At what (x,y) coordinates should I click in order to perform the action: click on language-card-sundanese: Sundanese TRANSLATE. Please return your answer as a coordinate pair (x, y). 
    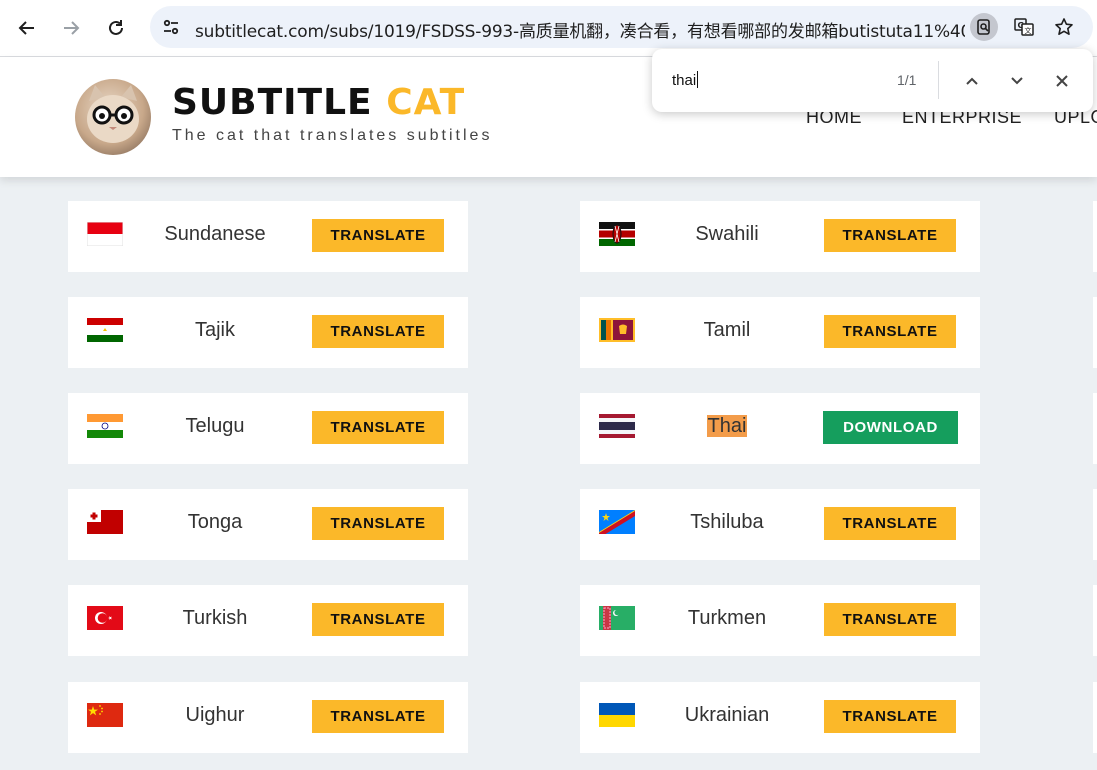
    Looking at the image, I should click on (268, 236).